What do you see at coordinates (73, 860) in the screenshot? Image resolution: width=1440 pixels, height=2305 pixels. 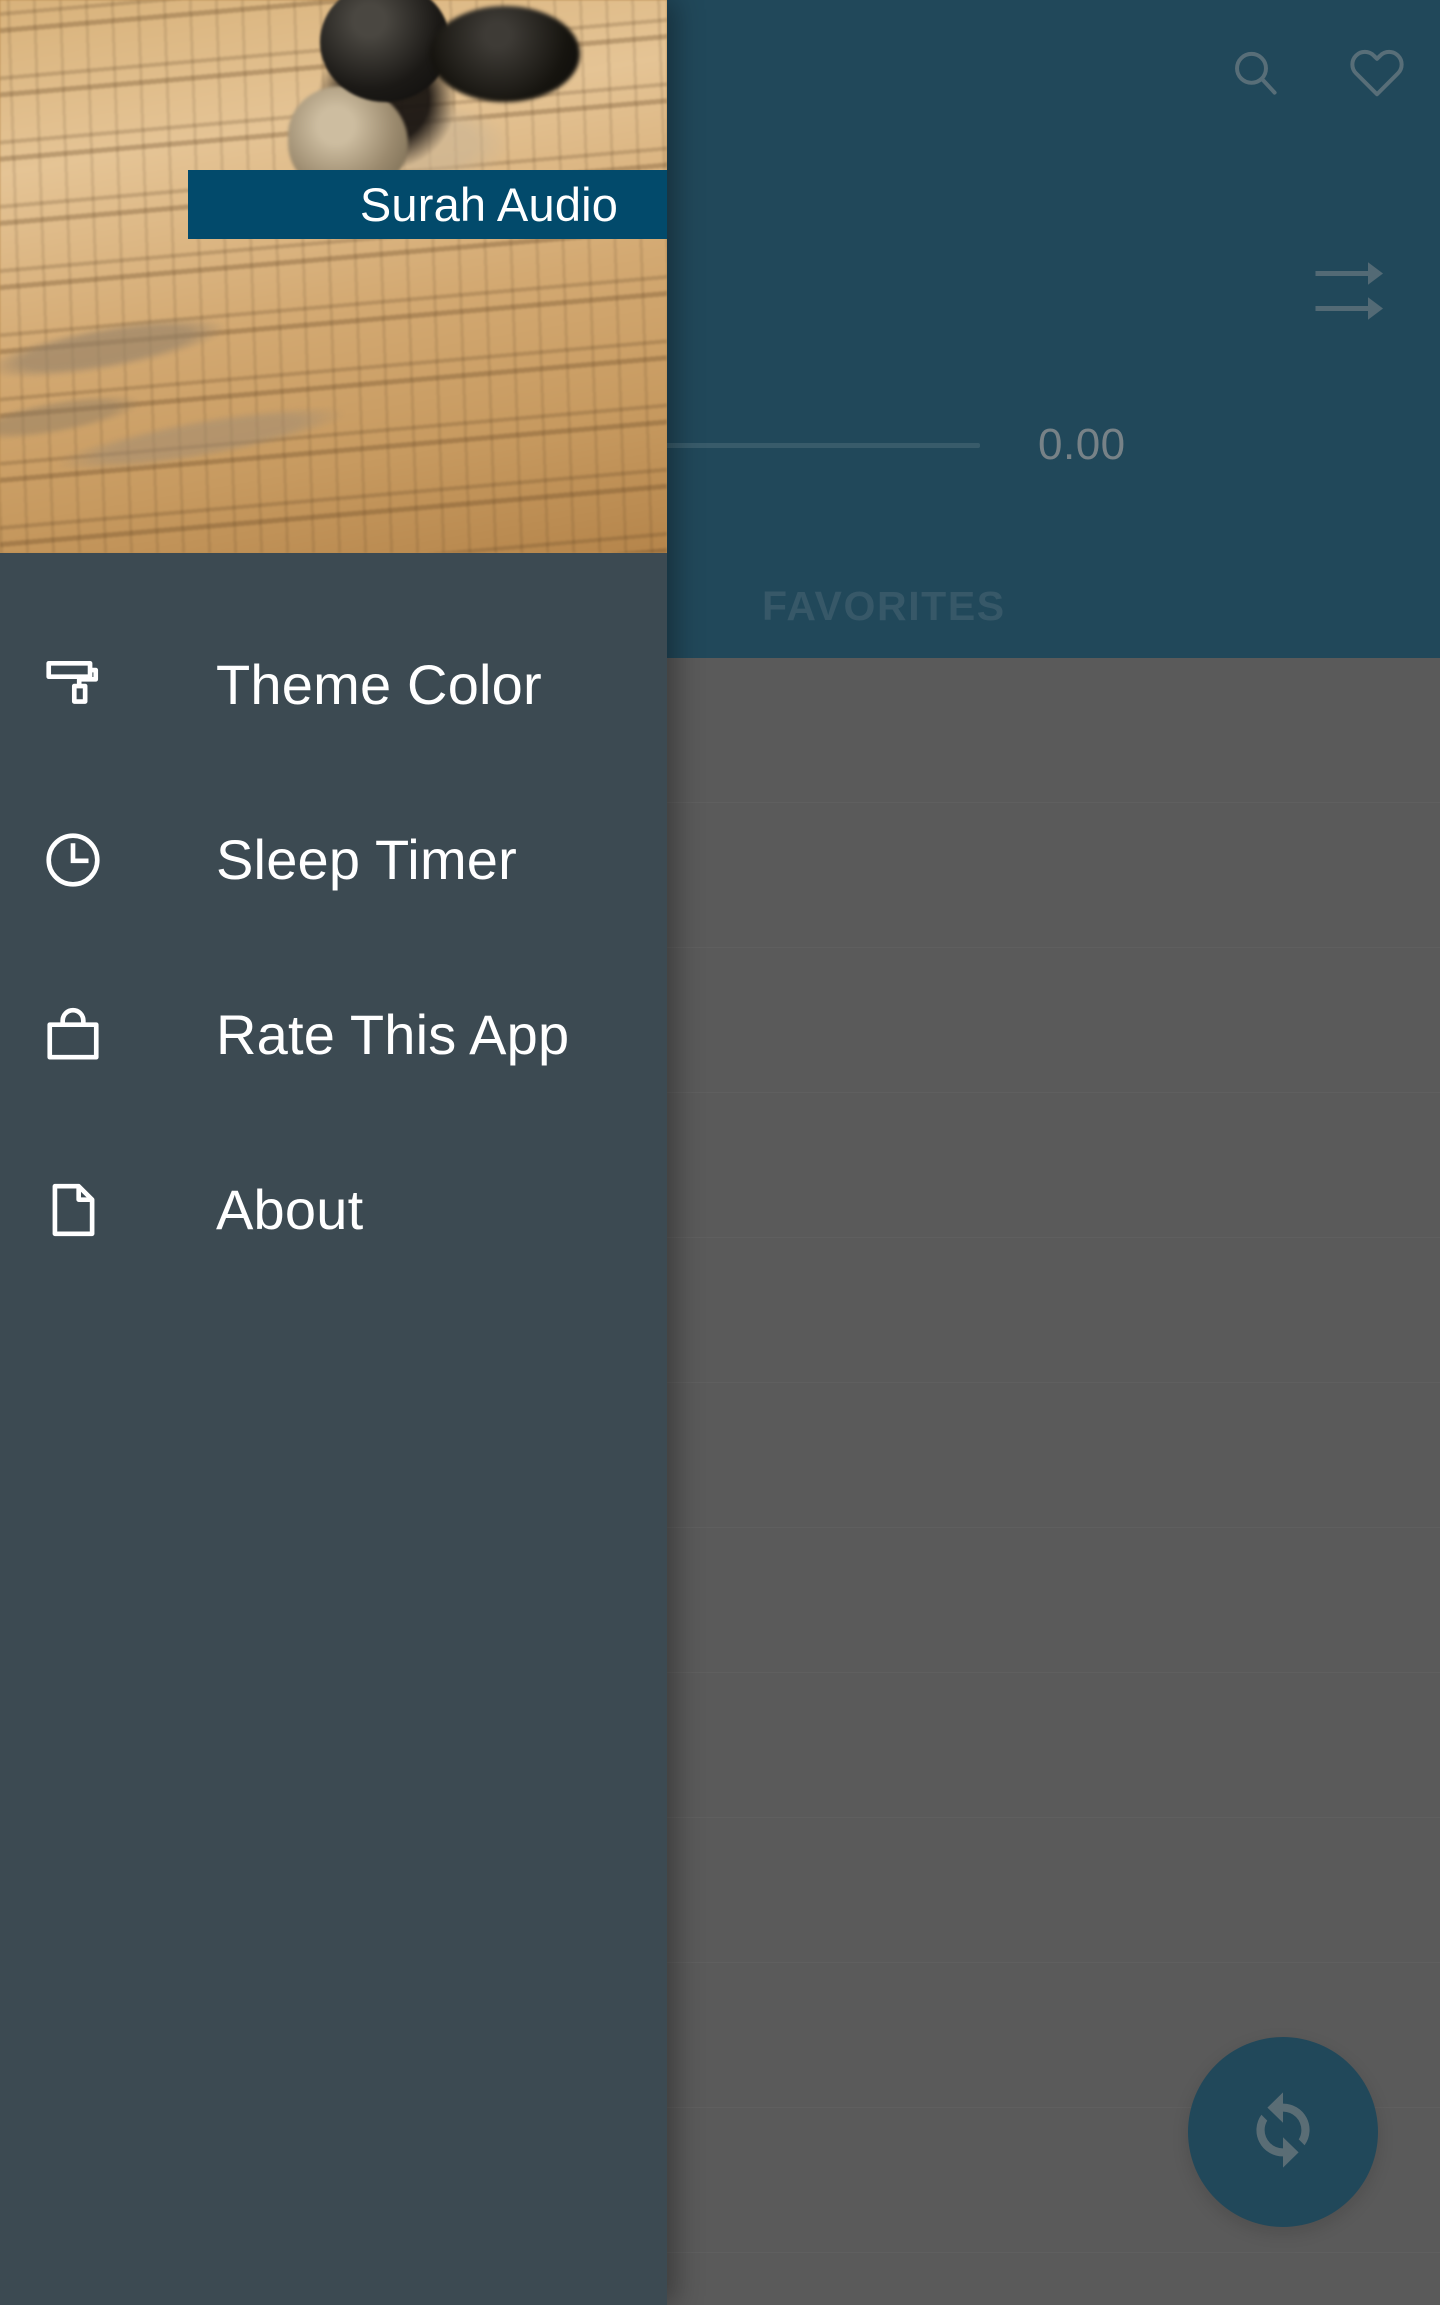 I see `clock-icon` at bounding box center [73, 860].